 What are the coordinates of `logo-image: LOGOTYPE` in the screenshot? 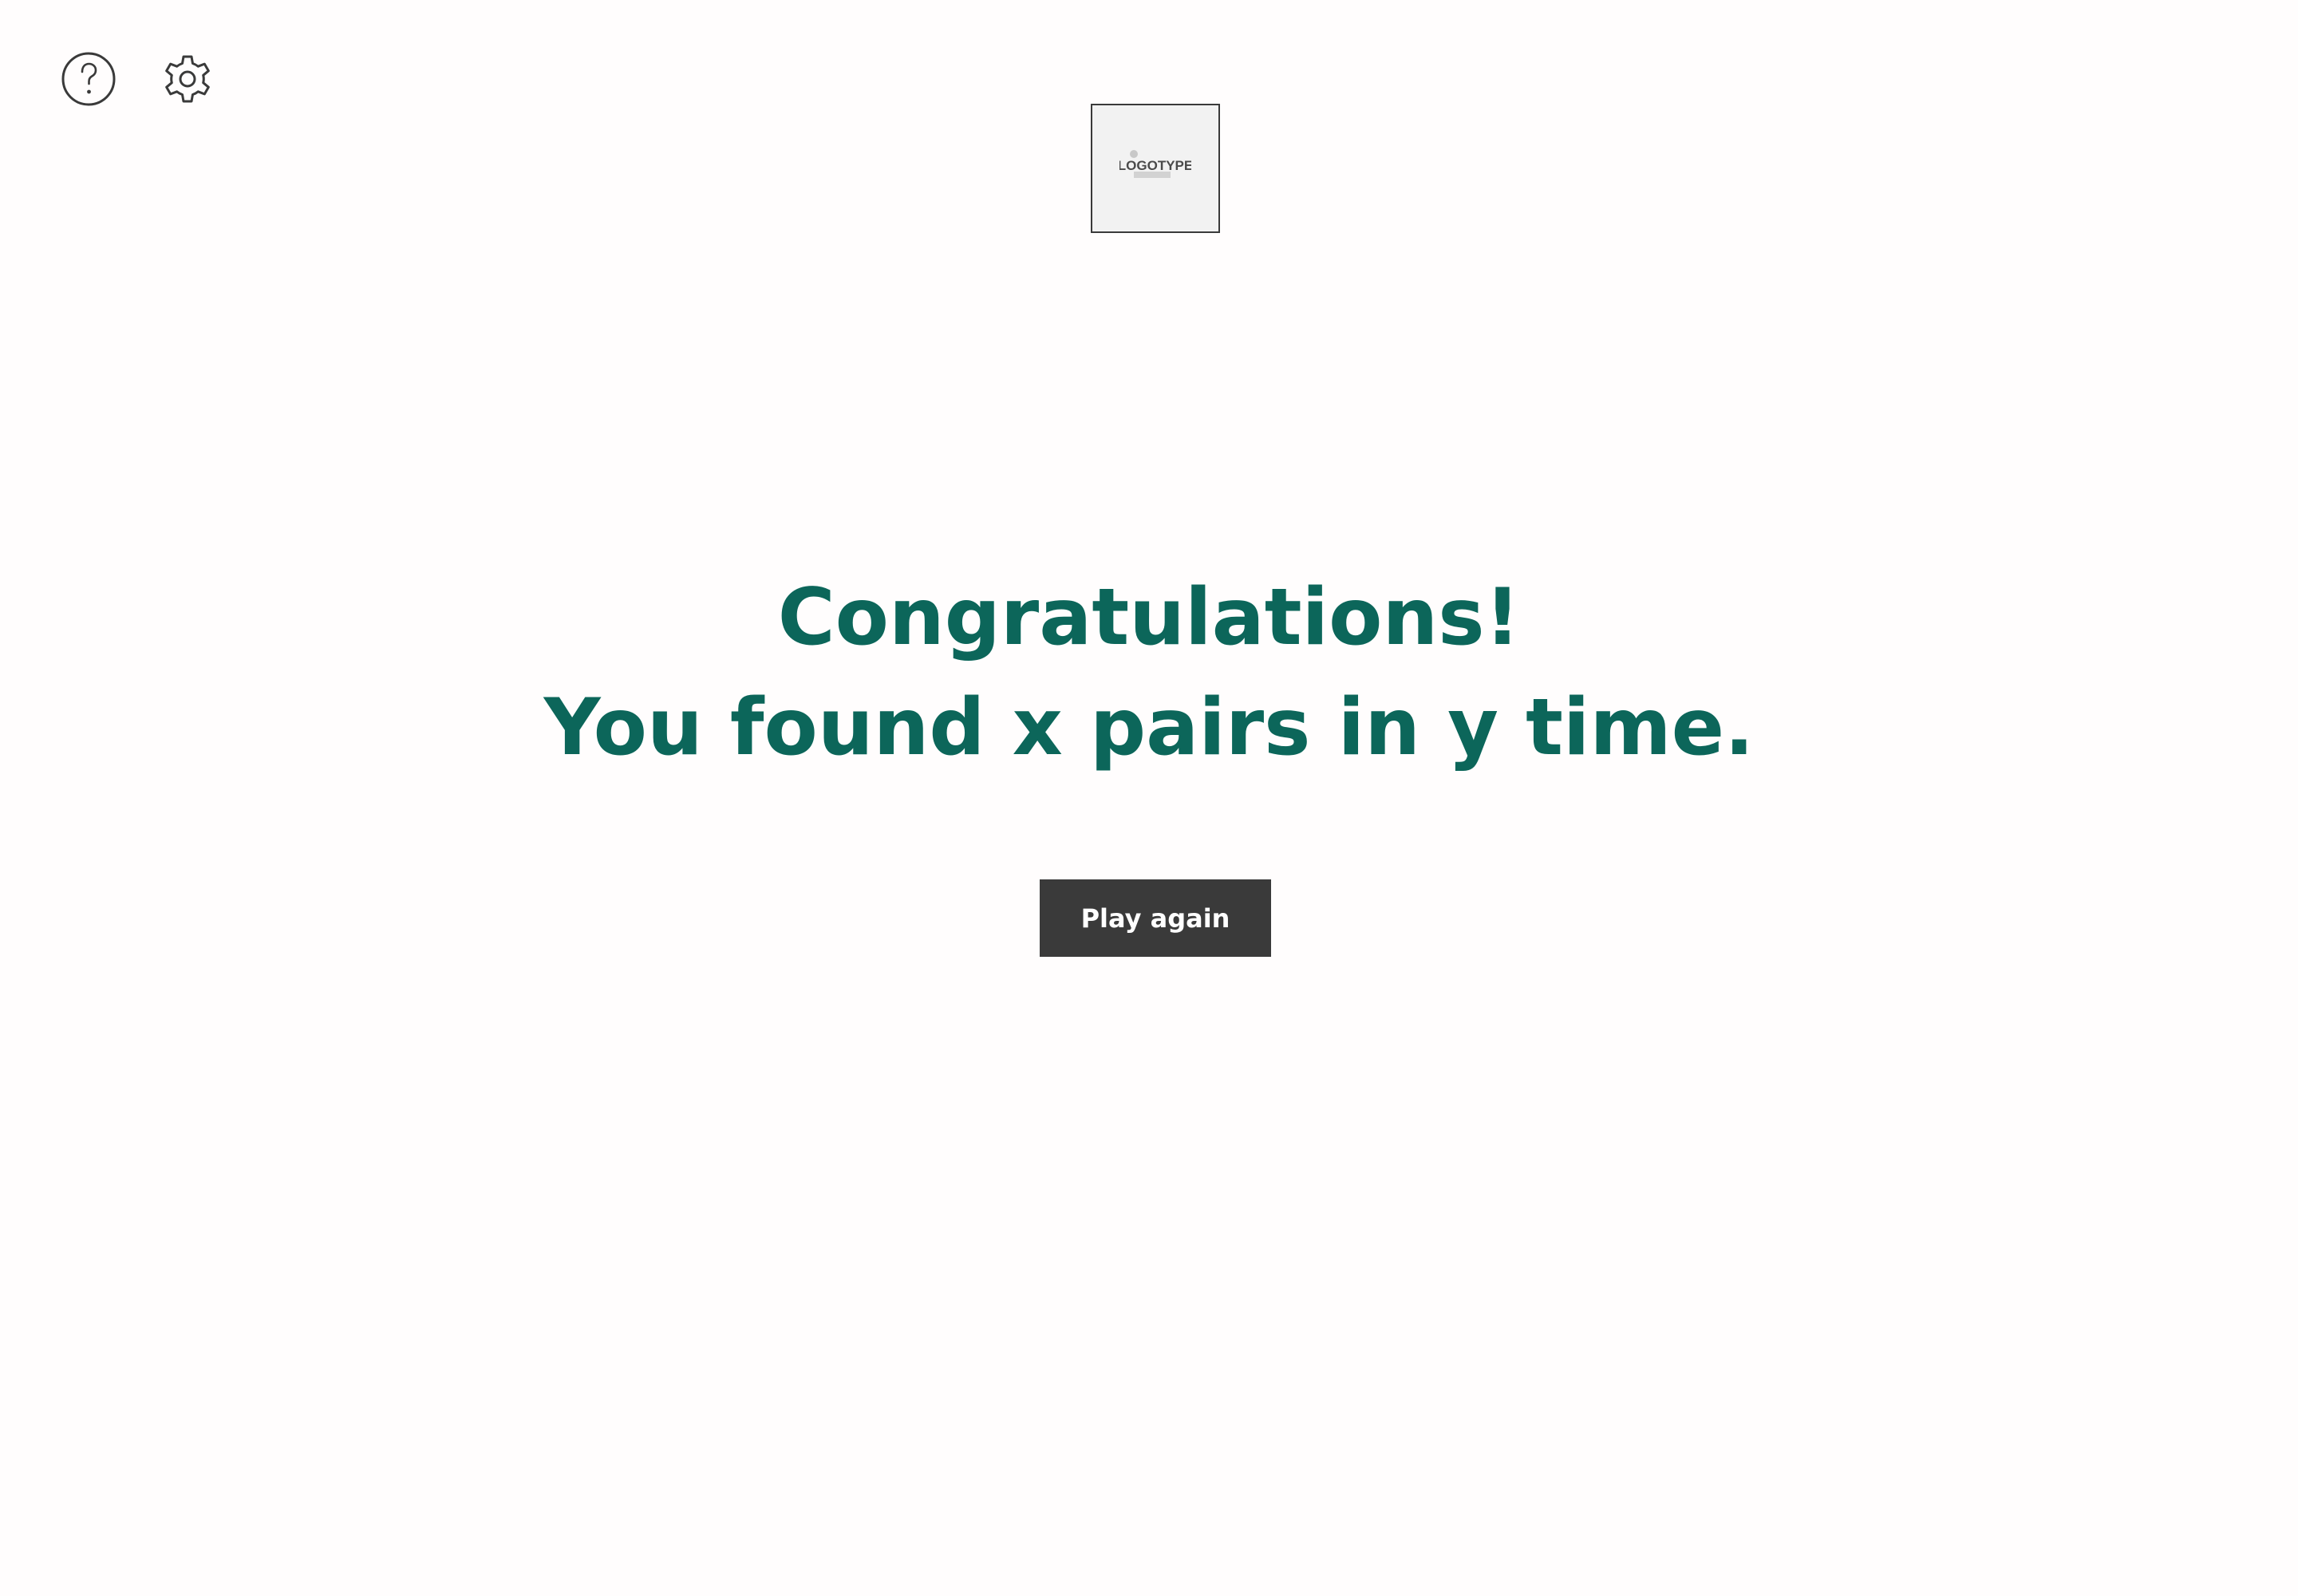 It's located at (1155, 164).